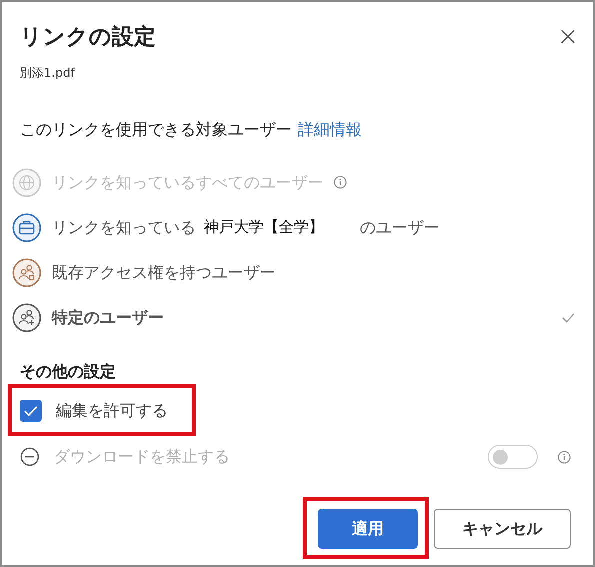  Describe the element at coordinates (564, 457) in the screenshot. I see `info-icon` at that location.